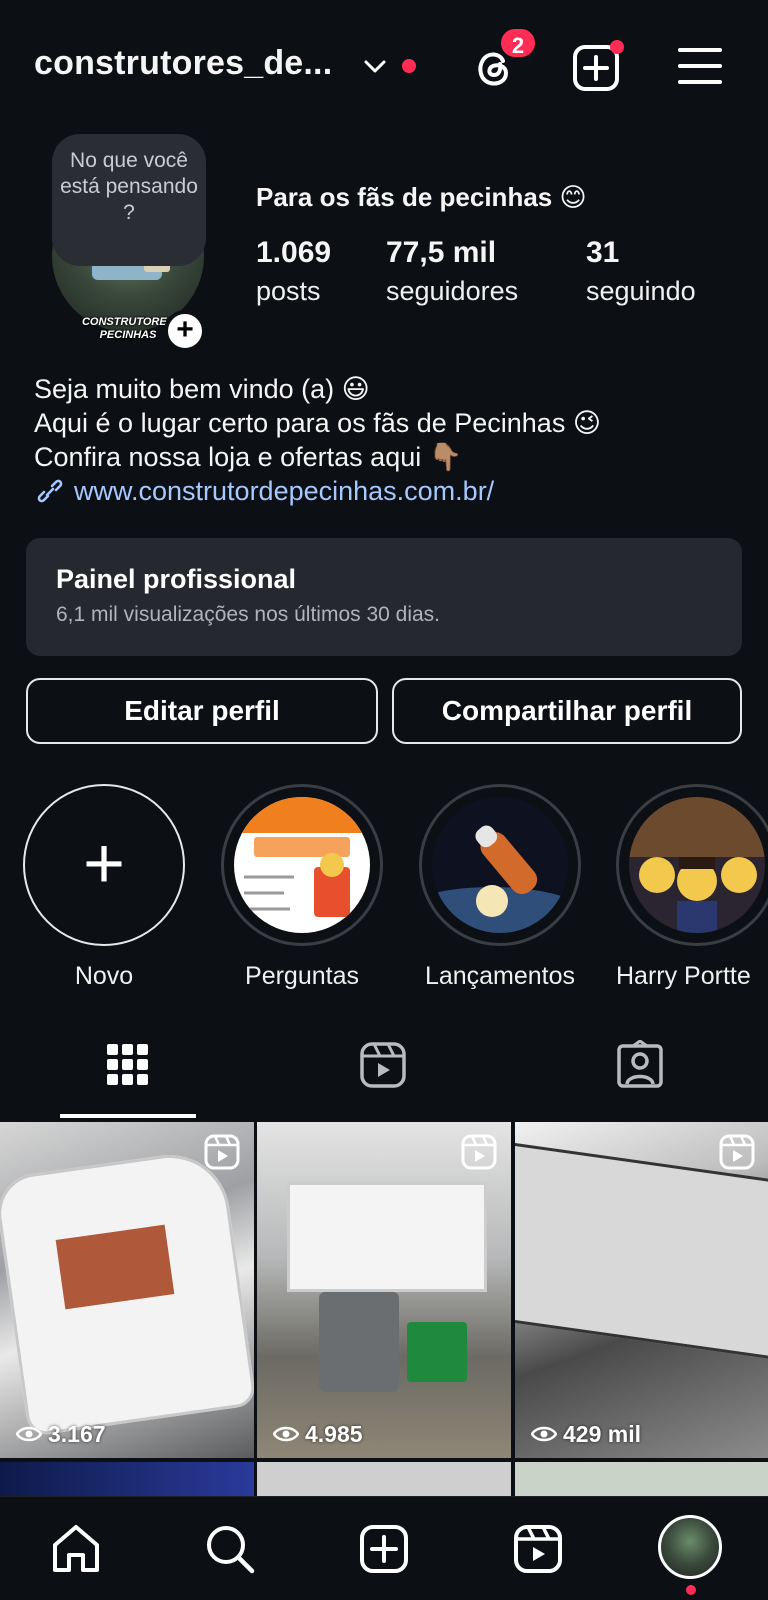  What do you see at coordinates (284, 491) in the screenshot?
I see `website-link-text: www.construtordepecinhas.com.br/` at bounding box center [284, 491].